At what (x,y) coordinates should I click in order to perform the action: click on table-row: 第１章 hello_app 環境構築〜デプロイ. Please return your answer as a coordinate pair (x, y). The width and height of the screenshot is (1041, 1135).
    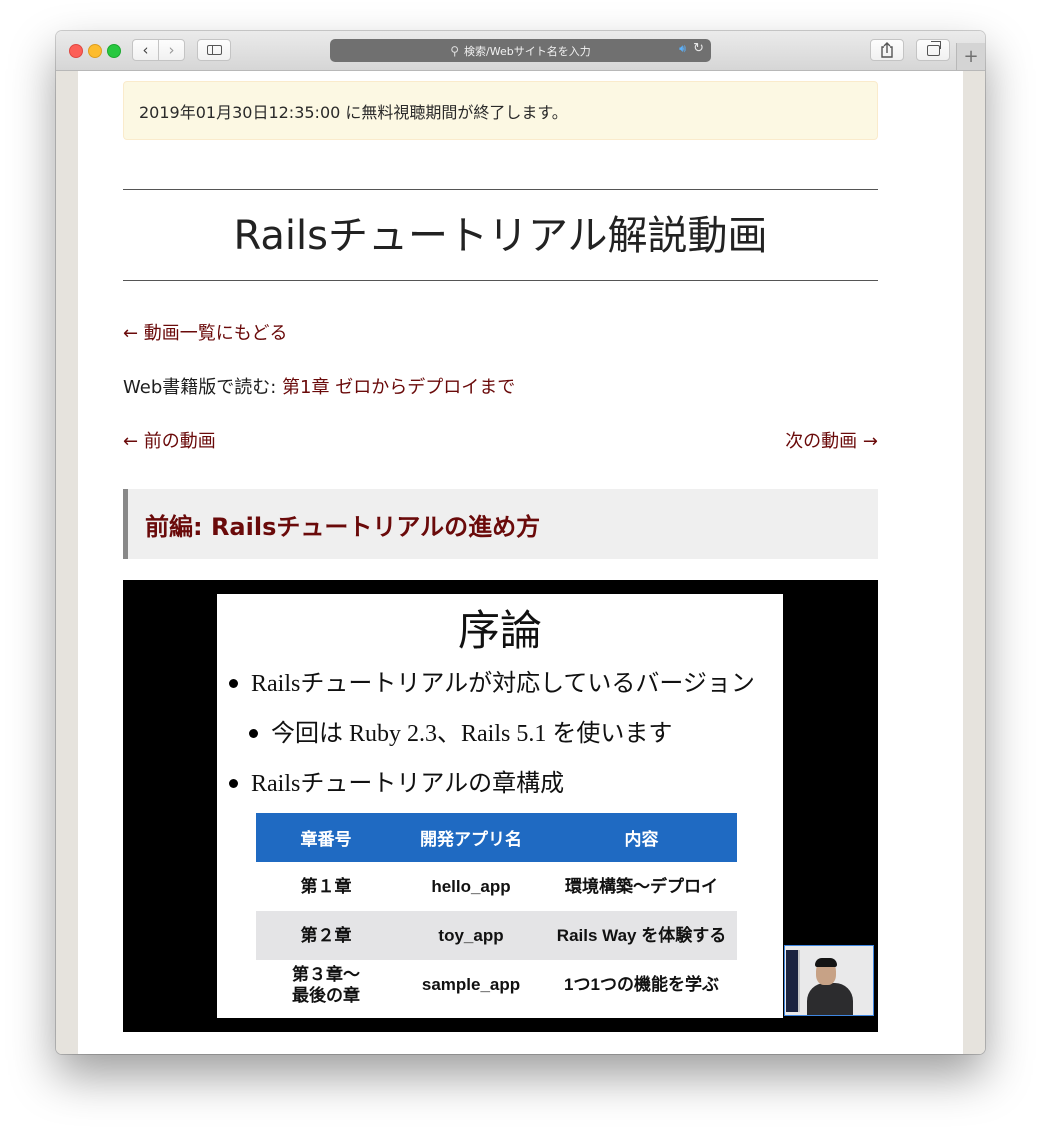
    Looking at the image, I should click on (496, 886).